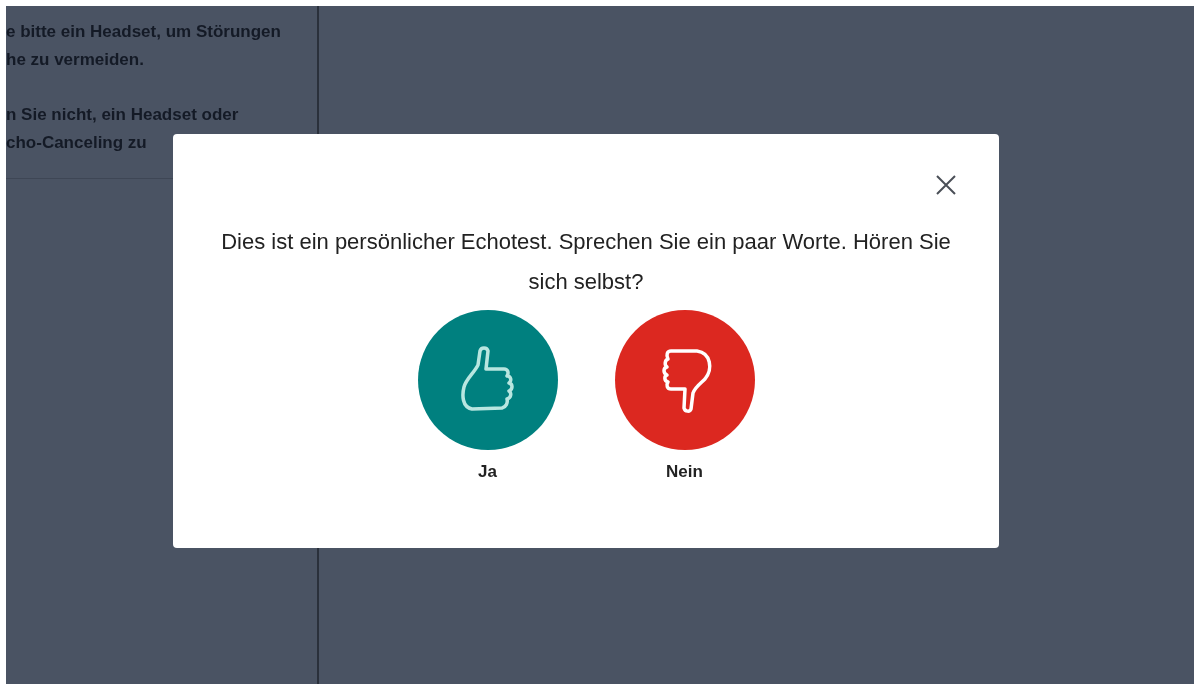 The image size is (1194, 684). Describe the element at coordinates (123, 115) in the screenshot. I see `panel-text: n Sie nicht, ein Headset oder` at that location.